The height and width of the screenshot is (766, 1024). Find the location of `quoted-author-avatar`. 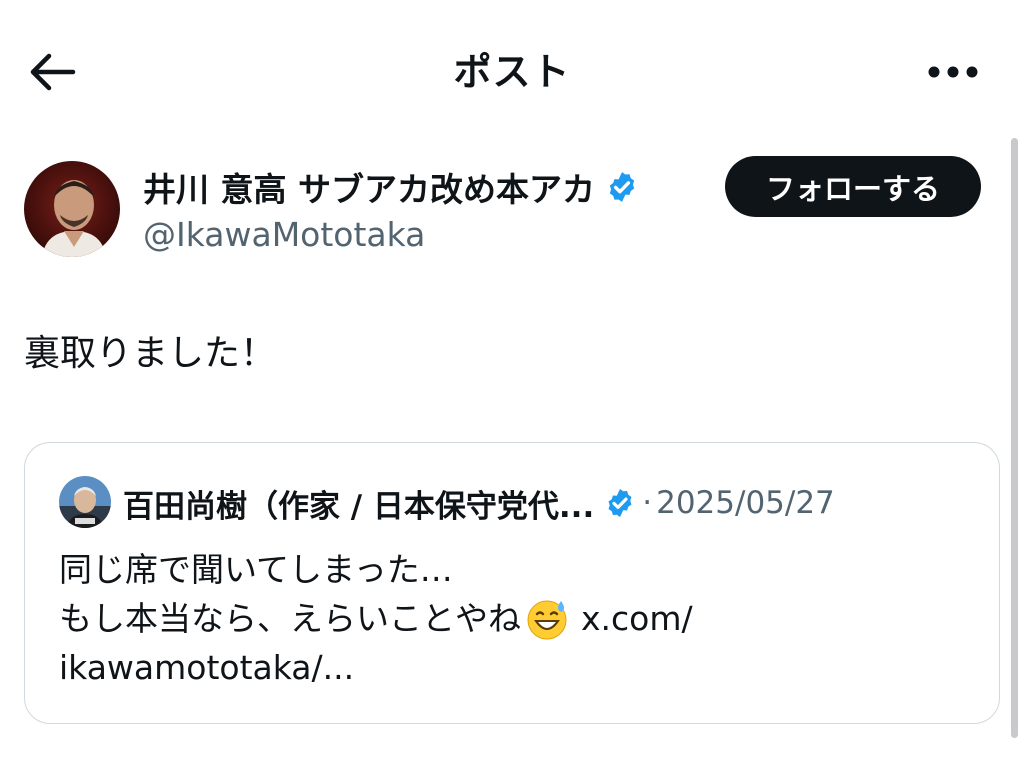

quoted-author-avatar is located at coordinates (85, 502).